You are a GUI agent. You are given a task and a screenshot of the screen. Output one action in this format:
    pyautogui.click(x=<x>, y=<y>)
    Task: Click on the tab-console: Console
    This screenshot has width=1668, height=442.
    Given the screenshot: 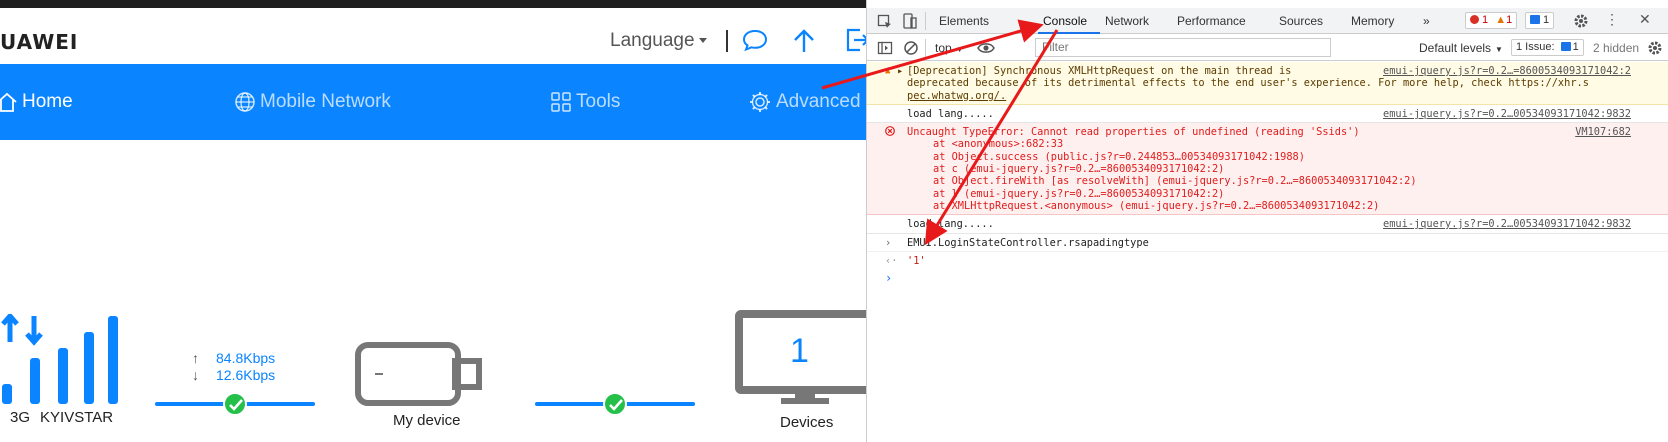 What is the action you would take?
    pyautogui.click(x=1065, y=21)
    